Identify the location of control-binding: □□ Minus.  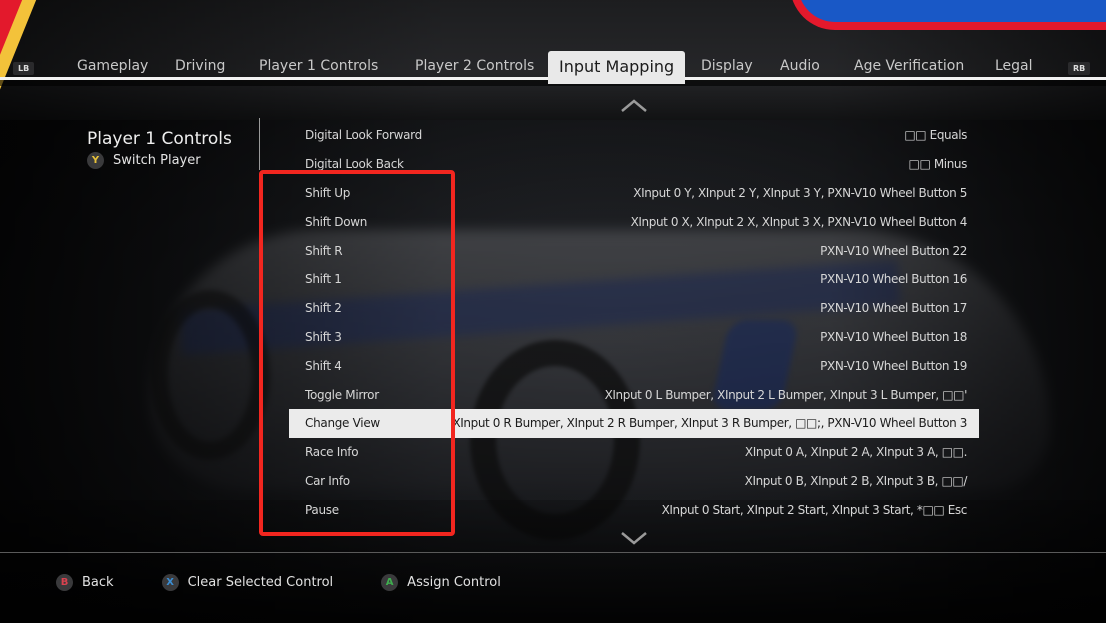
(938, 164).